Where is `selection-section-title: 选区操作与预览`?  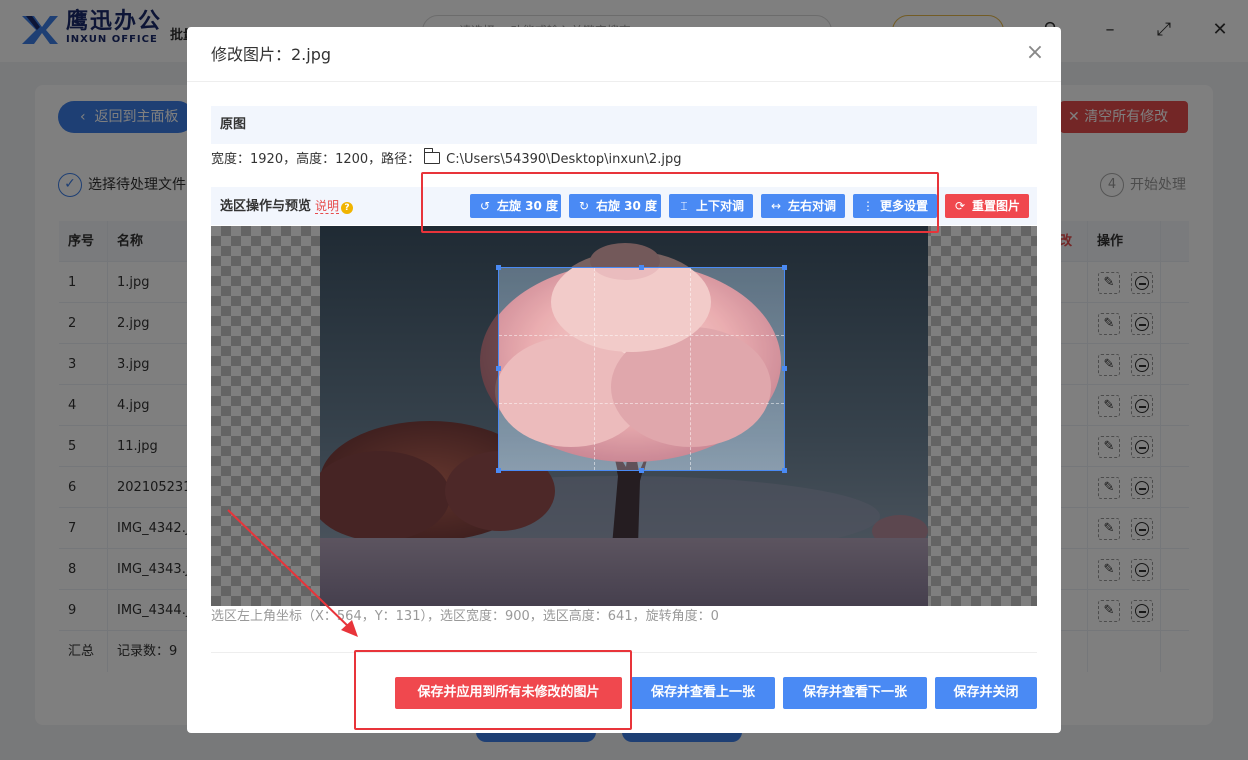
selection-section-title: 选区操作与预览 is located at coordinates (266, 206).